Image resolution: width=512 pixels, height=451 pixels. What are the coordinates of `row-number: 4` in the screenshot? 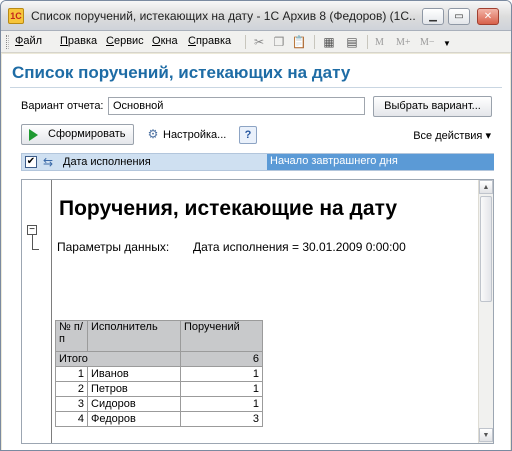 It's located at (71, 419).